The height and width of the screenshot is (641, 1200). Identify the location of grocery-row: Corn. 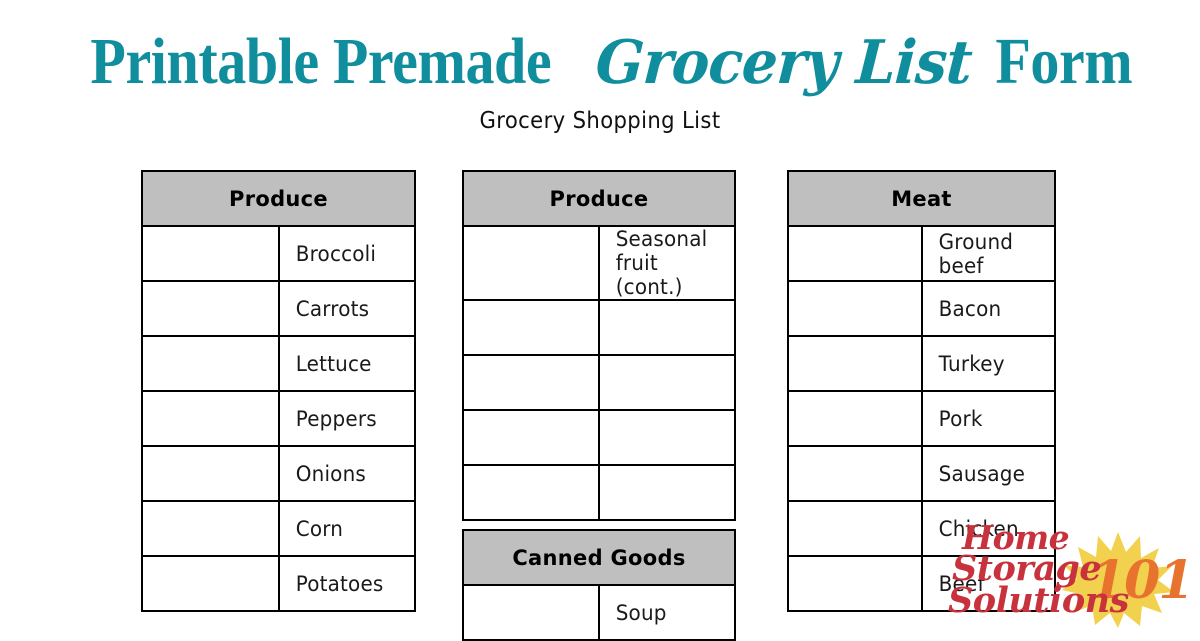
(278, 528).